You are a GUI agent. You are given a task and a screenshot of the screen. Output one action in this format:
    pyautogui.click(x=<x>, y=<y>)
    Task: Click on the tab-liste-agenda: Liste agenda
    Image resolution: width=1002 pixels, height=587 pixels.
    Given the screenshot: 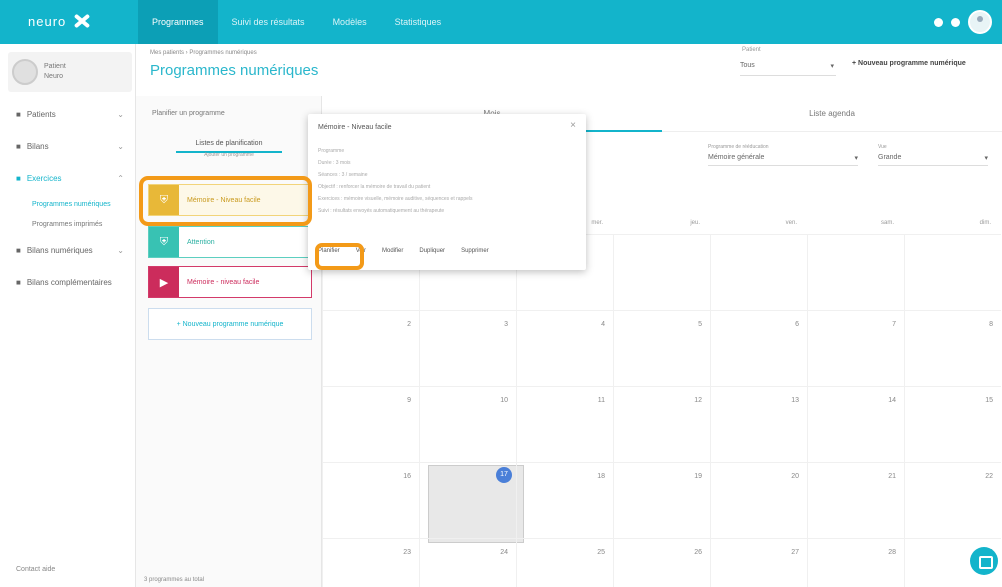 What is the action you would take?
    pyautogui.click(x=832, y=114)
    